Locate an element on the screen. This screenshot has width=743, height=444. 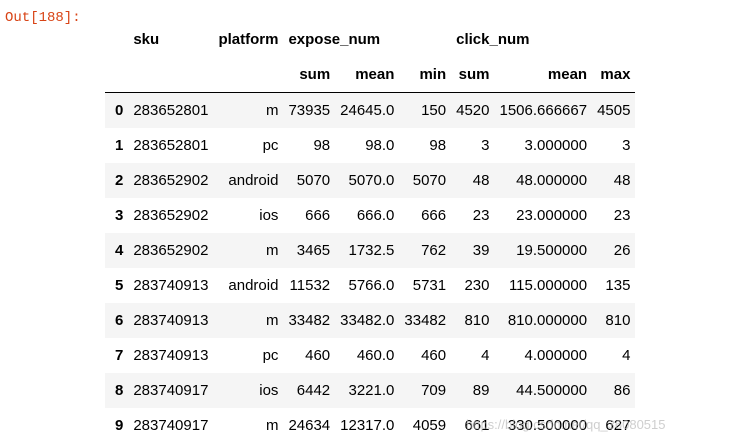
expose-mean-cell: 24645.0 is located at coordinates (367, 110).